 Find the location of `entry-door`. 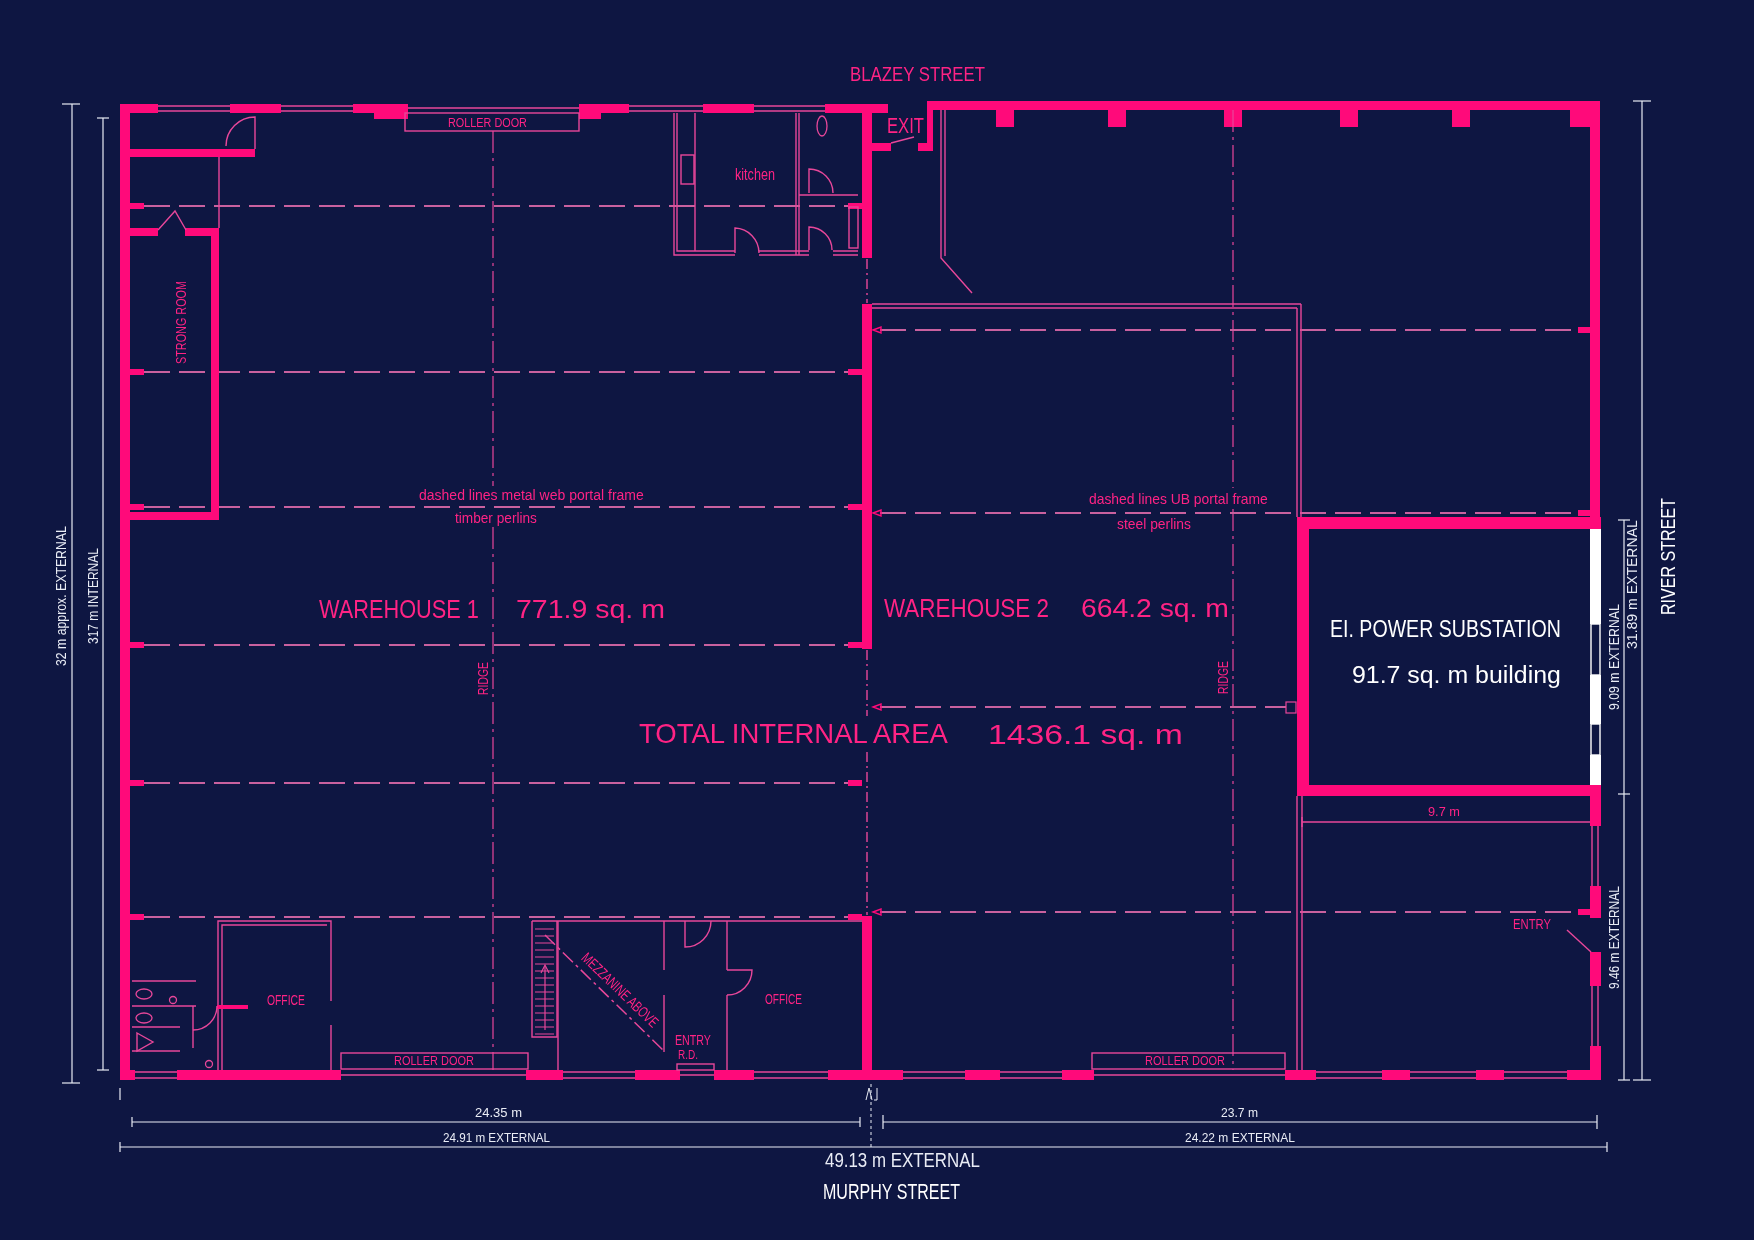

entry-door is located at coordinates (695, 1067).